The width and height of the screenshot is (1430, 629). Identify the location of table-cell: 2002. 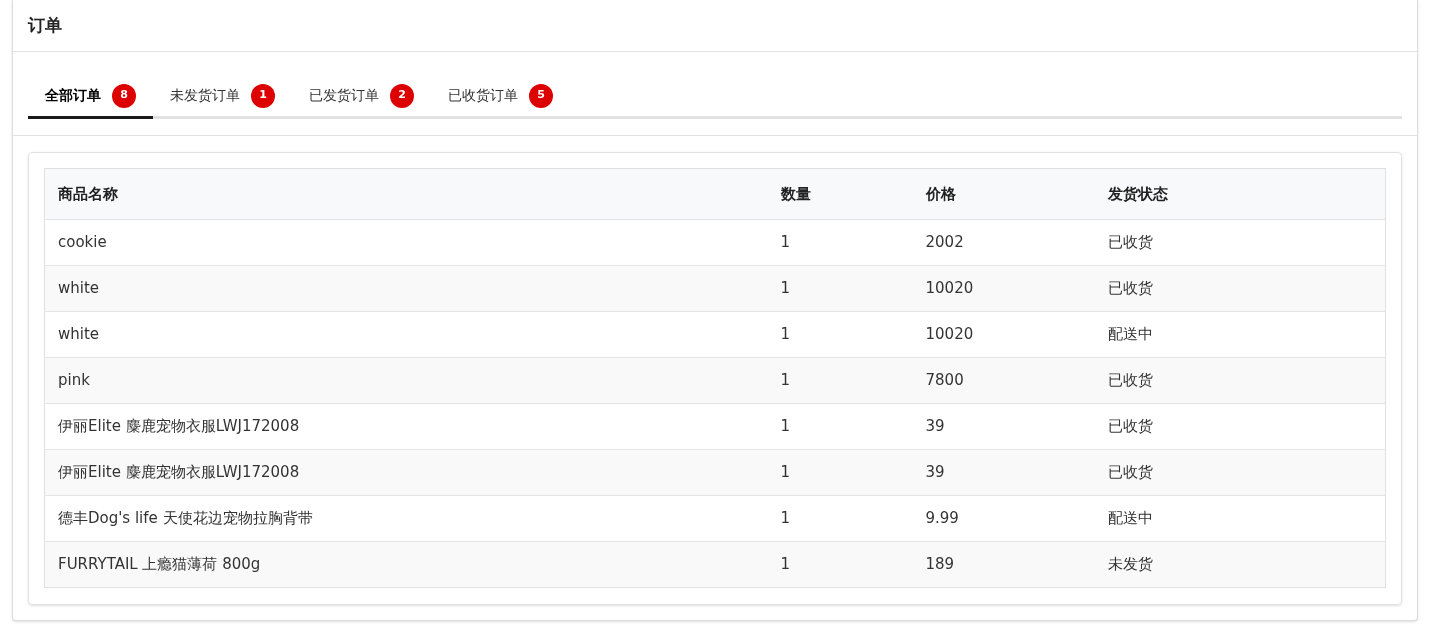
(1003, 242).